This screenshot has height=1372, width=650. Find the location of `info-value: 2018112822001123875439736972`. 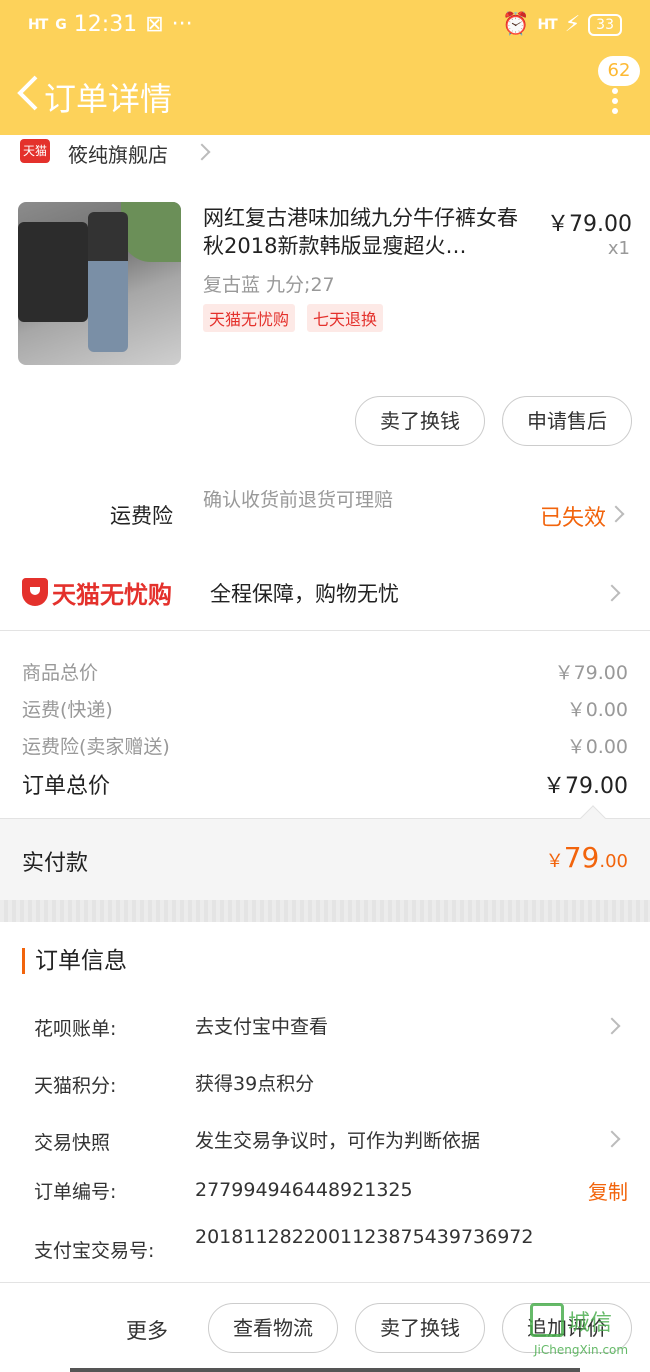

info-value: 2018112822001123875439736972 is located at coordinates (364, 1237).